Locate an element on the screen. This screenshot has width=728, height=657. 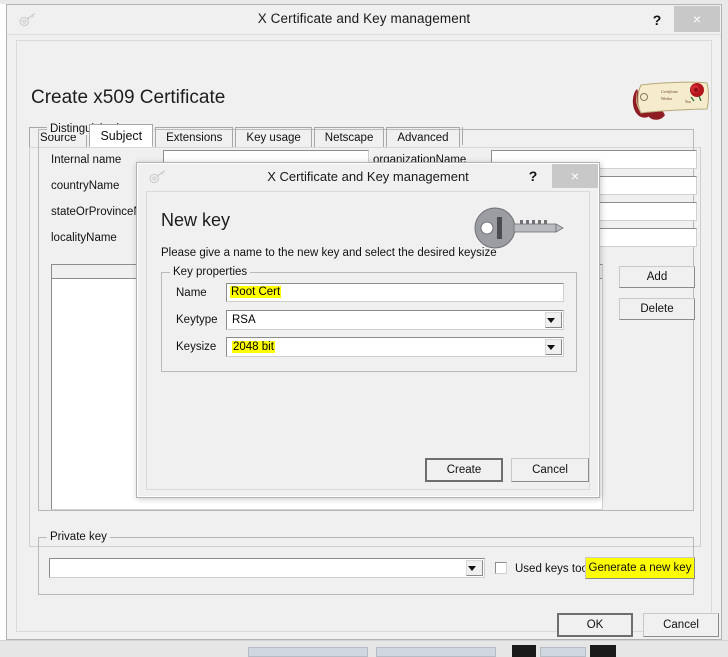
svg-text: Wishes is located at coordinates (667, 98).